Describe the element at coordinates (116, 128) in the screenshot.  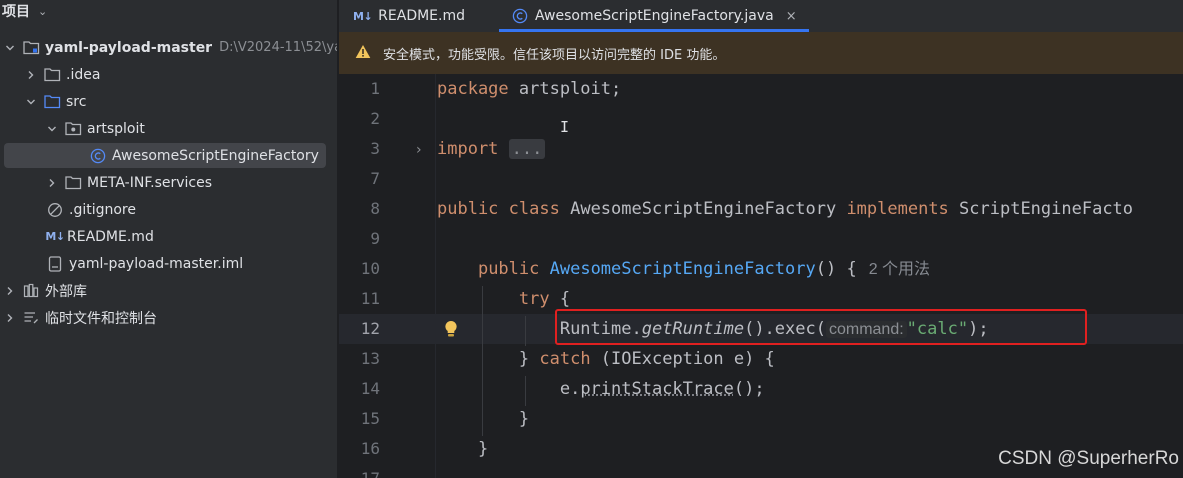
I see `tree-item-label: artsploit` at that location.